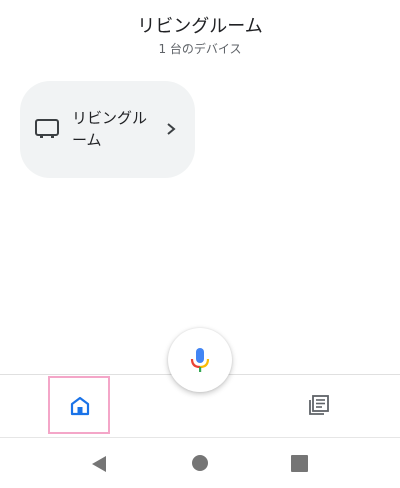  I want to click on back-icon, so click(99, 464).